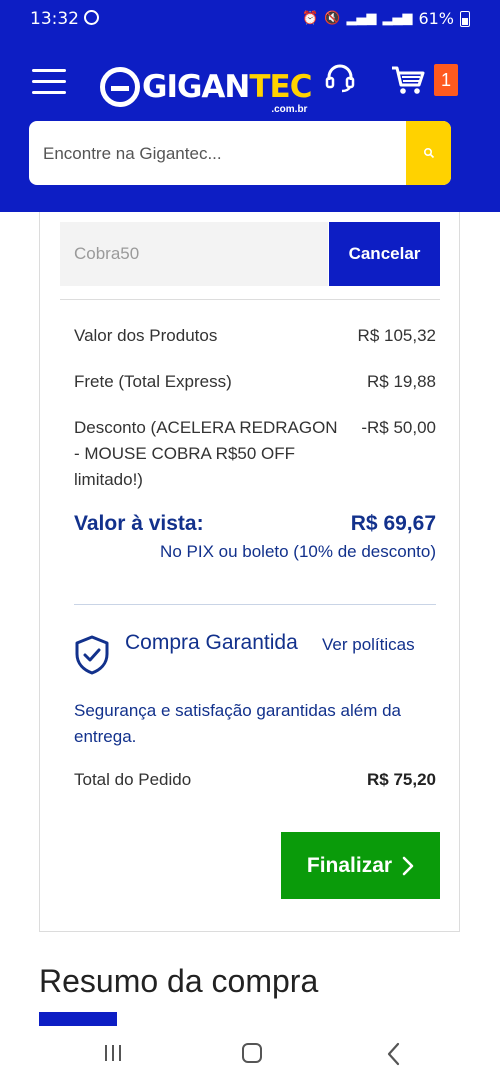 The width and height of the screenshot is (500, 1083). What do you see at coordinates (372, 645) in the screenshot?
I see `view-policies-link: Ver políticas` at bounding box center [372, 645].